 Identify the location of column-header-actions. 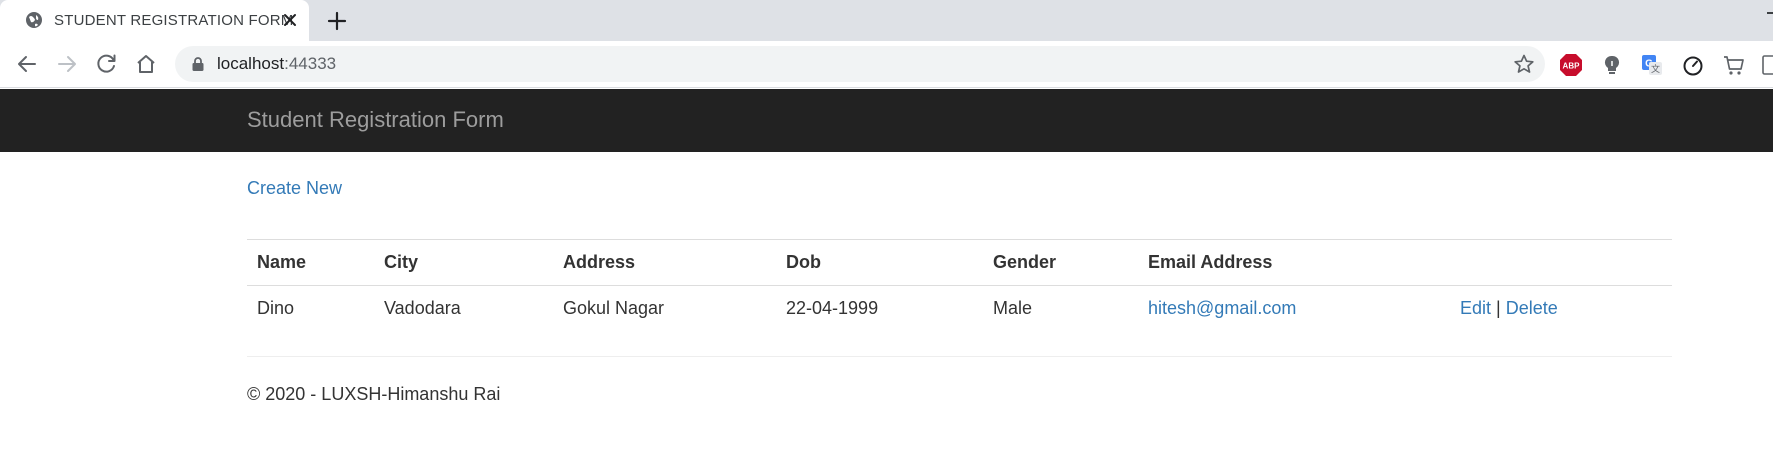
(1561, 262).